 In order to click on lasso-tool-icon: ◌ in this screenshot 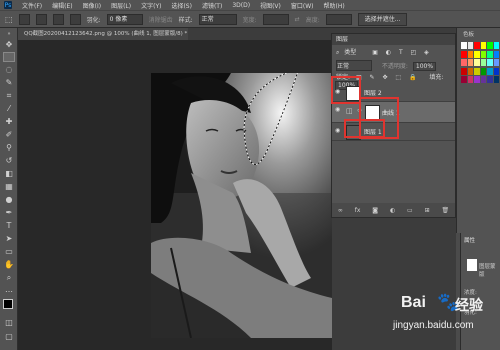, I will do `click(9, 70)`.